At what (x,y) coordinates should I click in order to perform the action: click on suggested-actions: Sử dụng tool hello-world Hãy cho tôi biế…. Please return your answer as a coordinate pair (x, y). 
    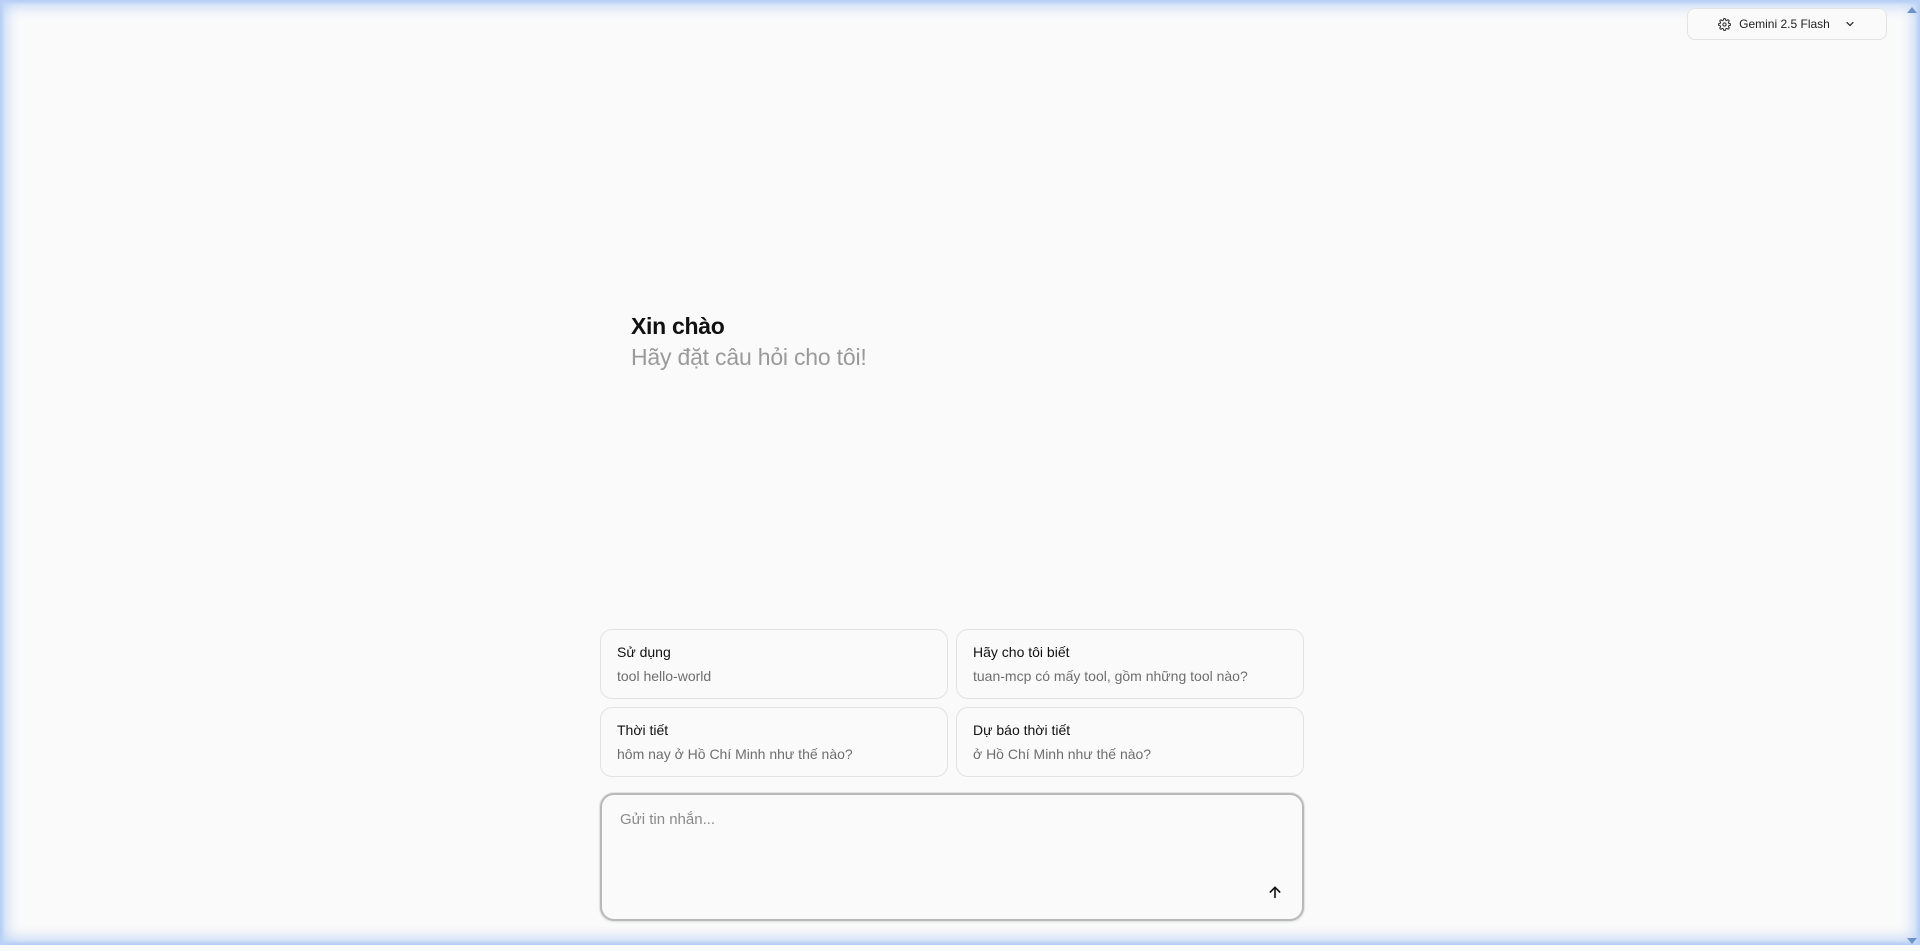
    Looking at the image, I should click on (952, 703).